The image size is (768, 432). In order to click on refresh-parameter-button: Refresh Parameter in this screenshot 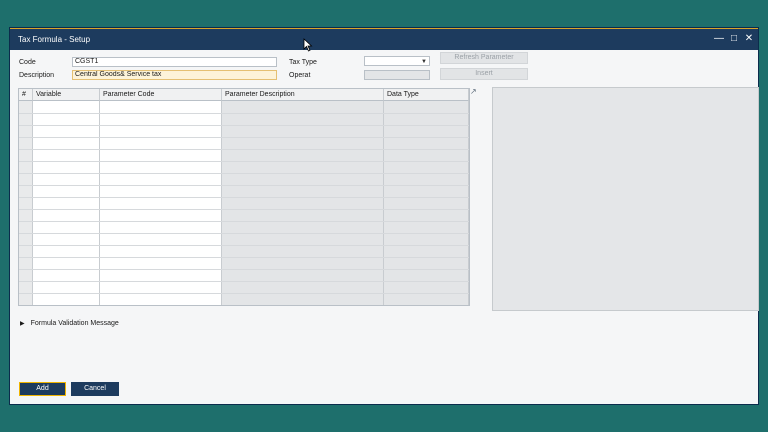, I will do `click(484, 58)`.